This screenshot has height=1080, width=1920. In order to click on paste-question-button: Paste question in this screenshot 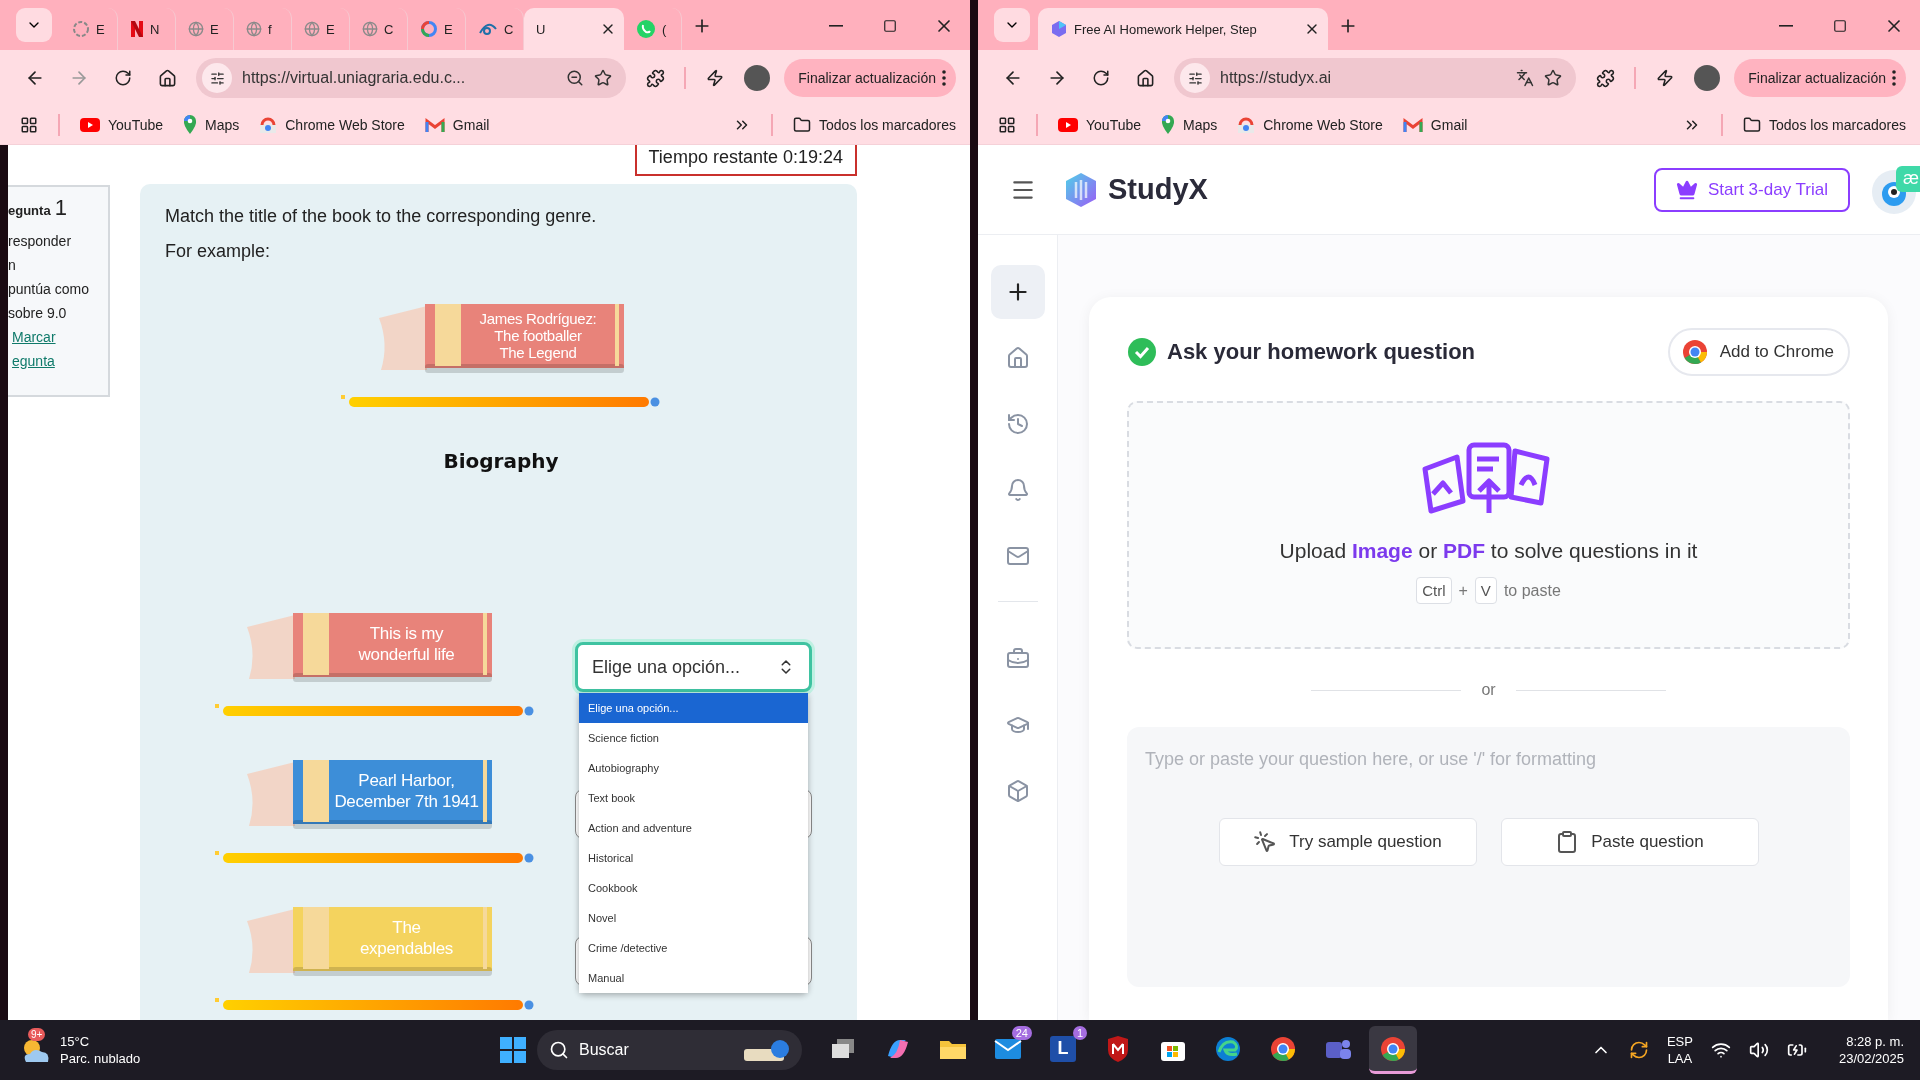, I will do `click(1629, 842)`.